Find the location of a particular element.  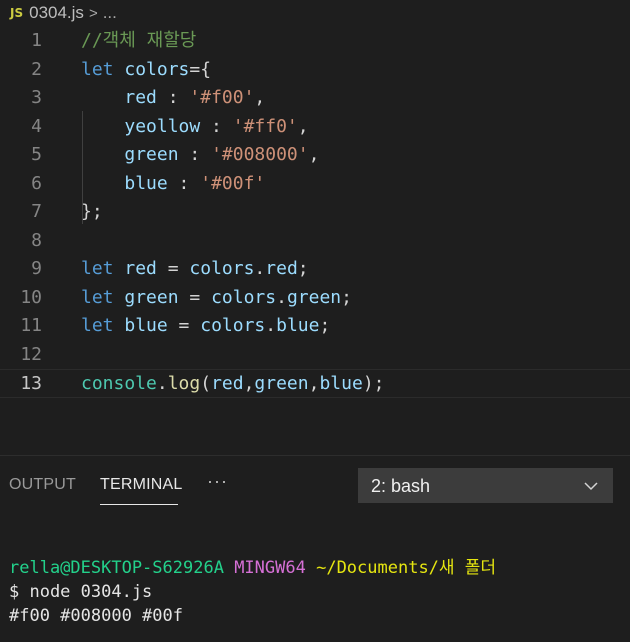

code-text: let blue = colors.blue; is located at coordinates (205, 326).